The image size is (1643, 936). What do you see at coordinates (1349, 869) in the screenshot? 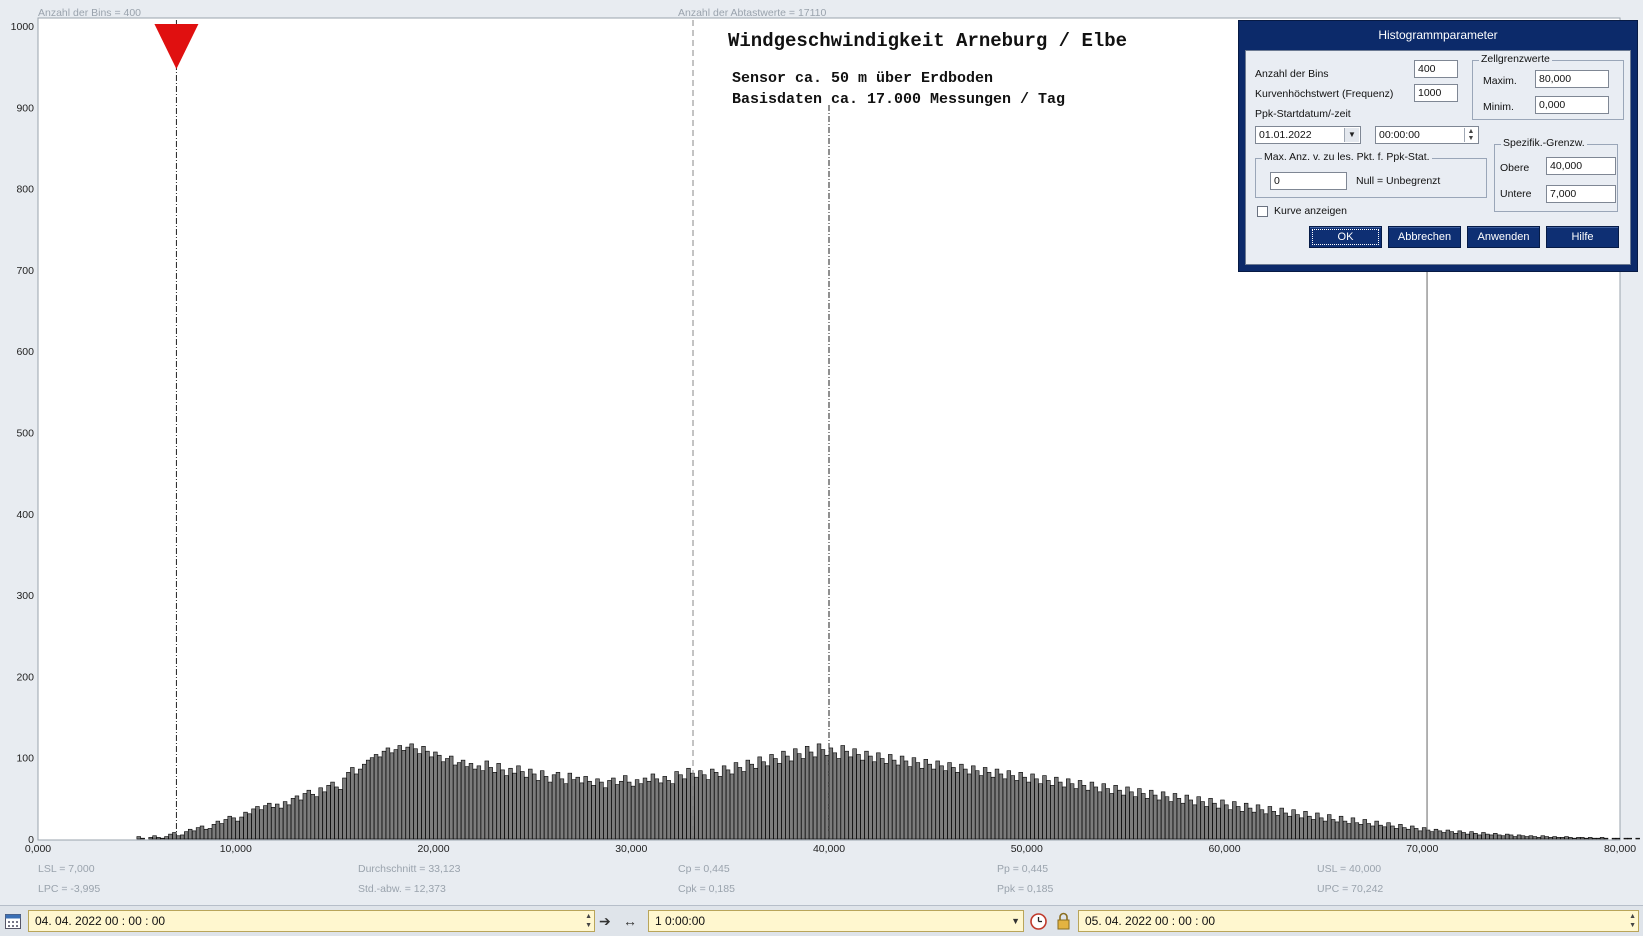
I see `stat-usl: USL = 40,000` at bounding box center [1349, 869].